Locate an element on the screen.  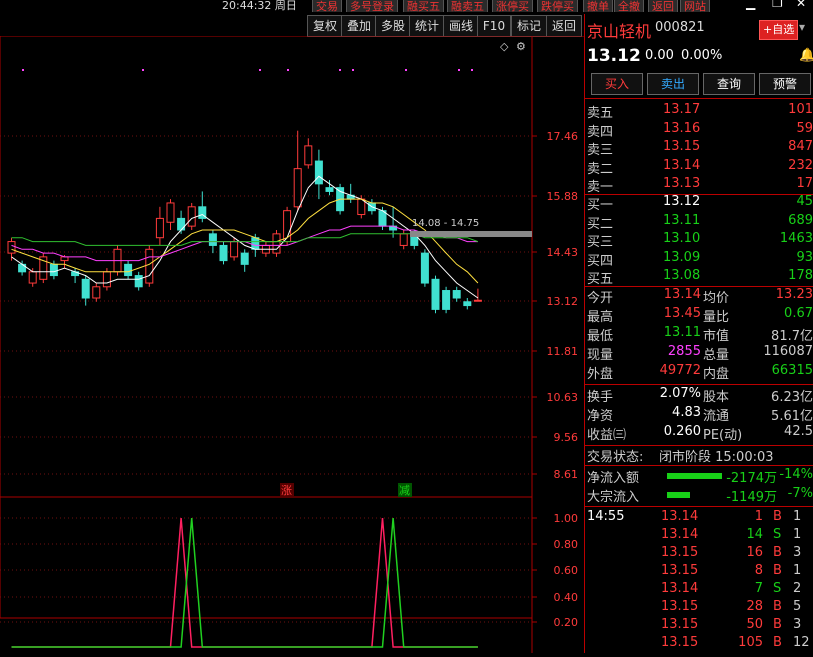
website-button: 网站 is located at coordinates (695, 6).